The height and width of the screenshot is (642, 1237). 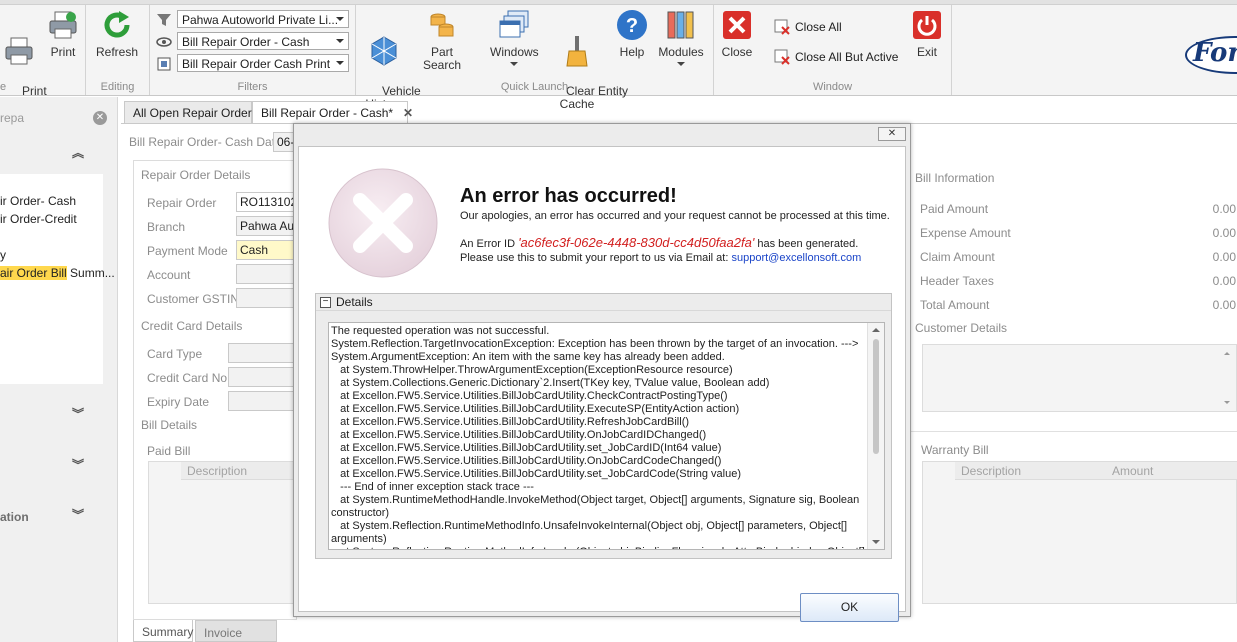 What do you see at coordinates (1132, 471) in the screenshot?
I see `amount-column-header: Amount` at bounding box center [1132, 471].